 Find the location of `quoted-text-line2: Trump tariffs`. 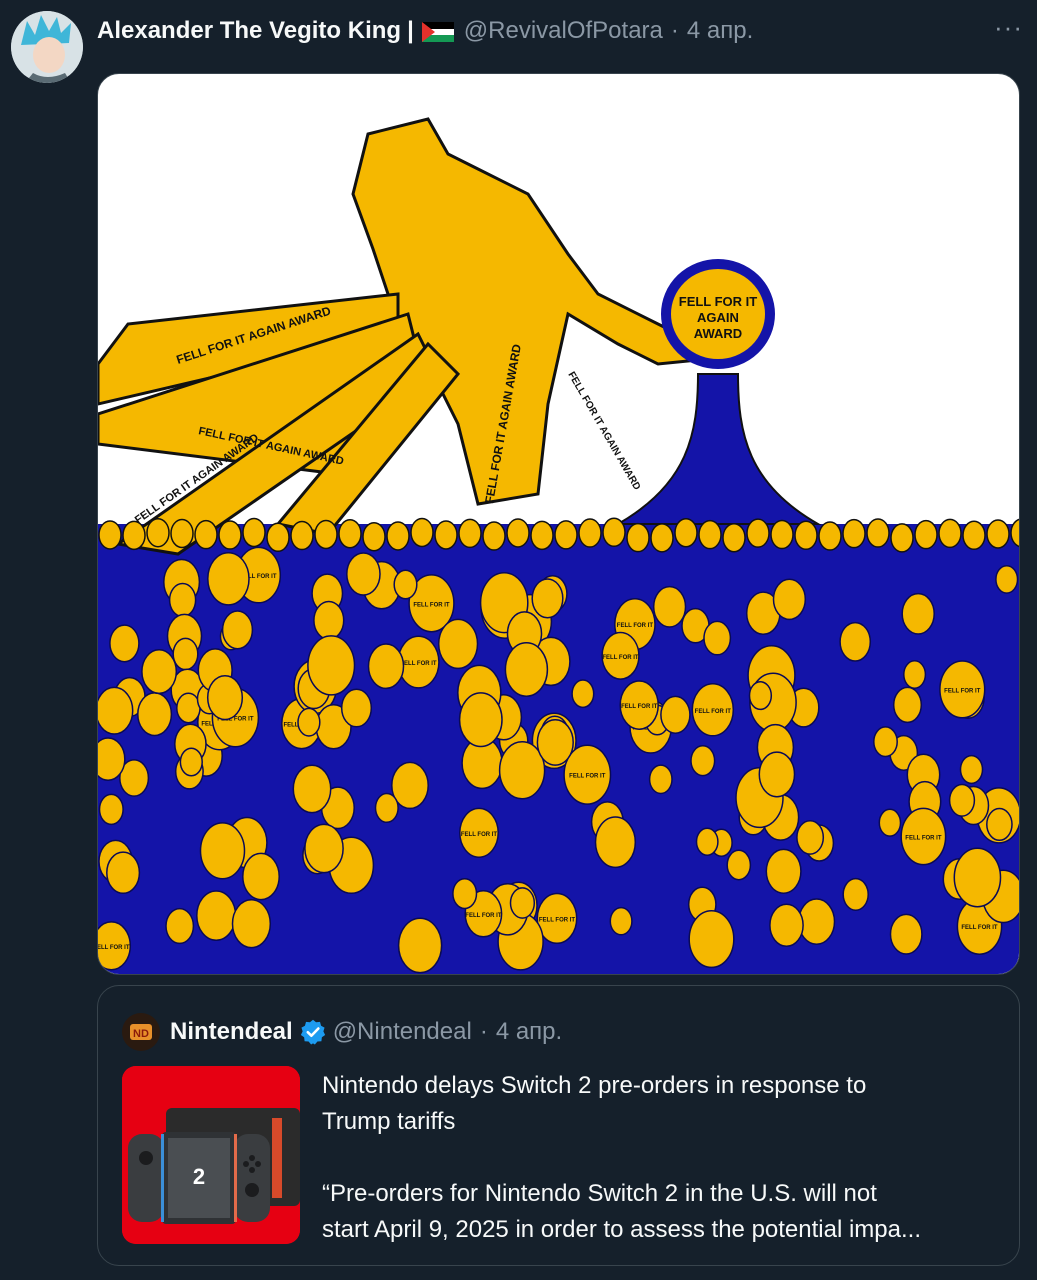

quoted-text-line2: Trump tariffs is located at coordinates (389, 1121).